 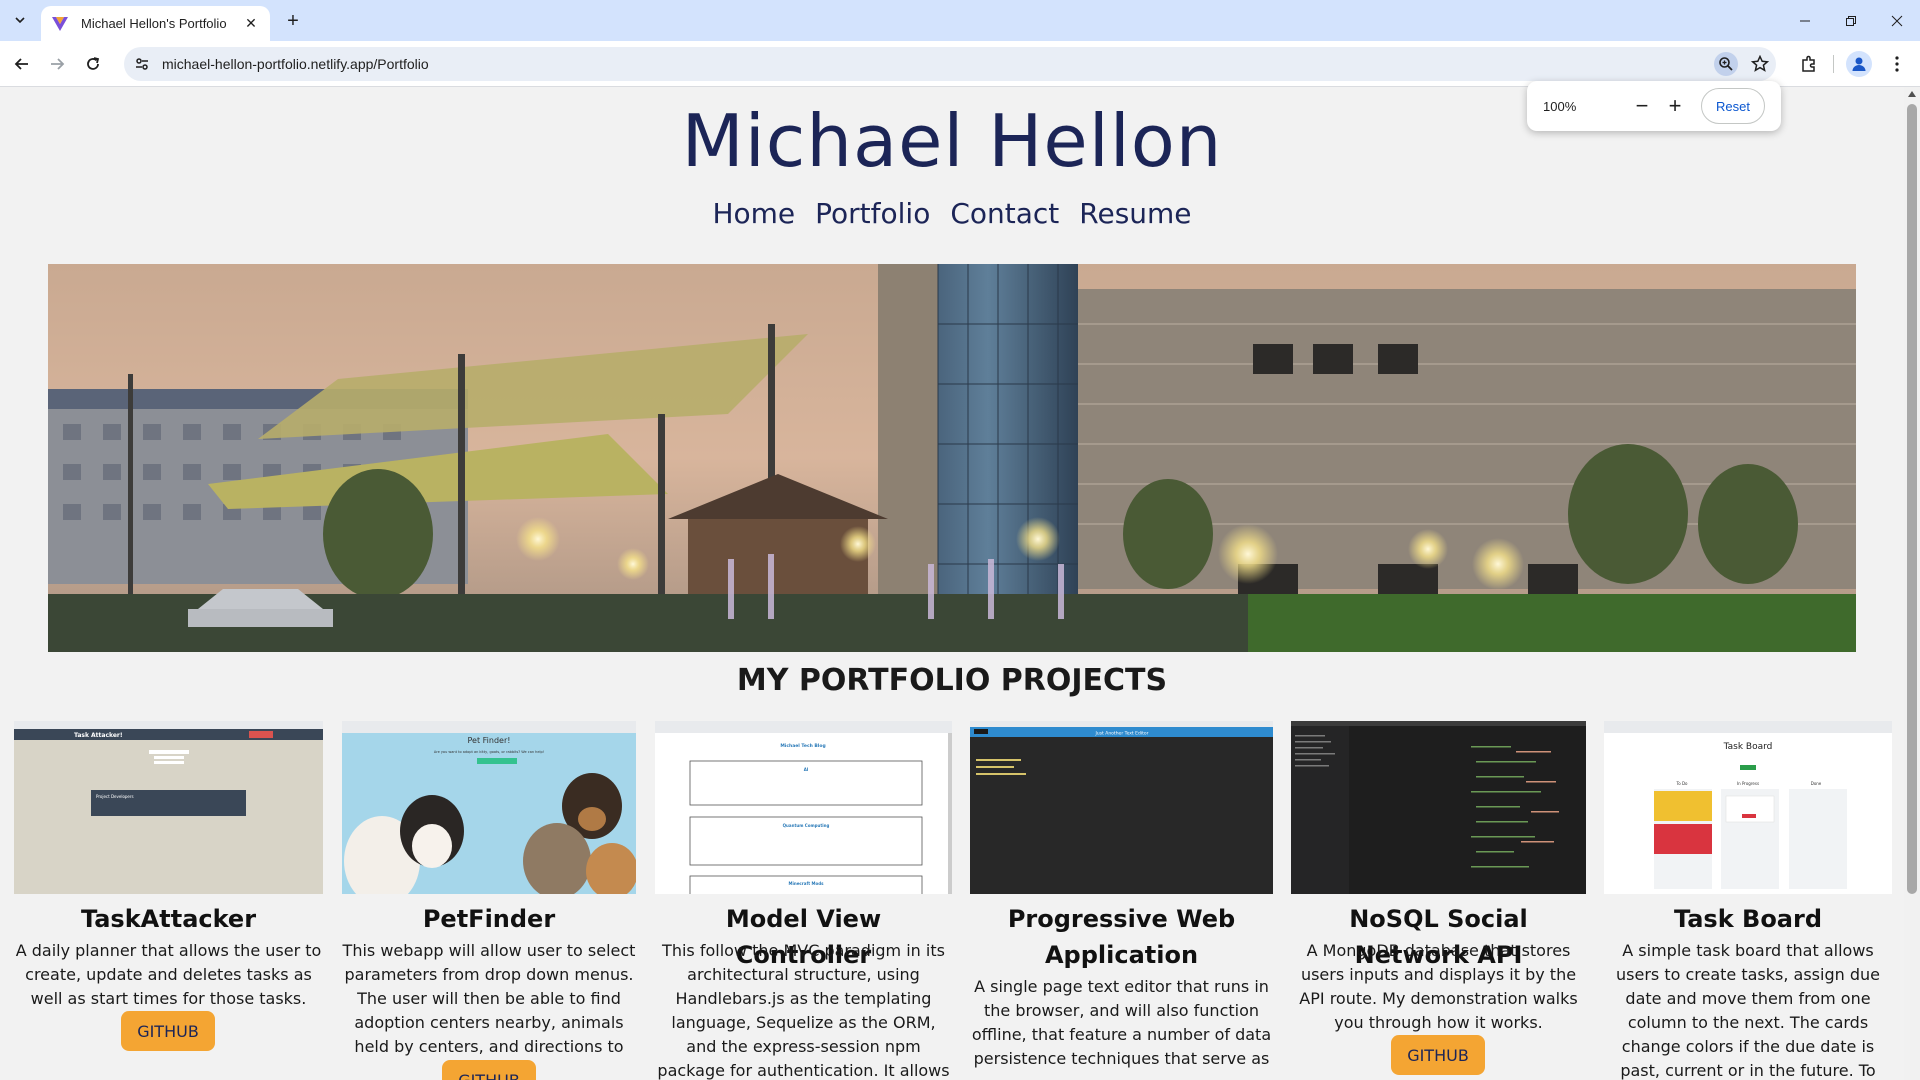 What do you see at coordinates (806, 825) in the screenshot?
I see `thumb-post-title: Quantum Computing` at bounding box center [806, 825].